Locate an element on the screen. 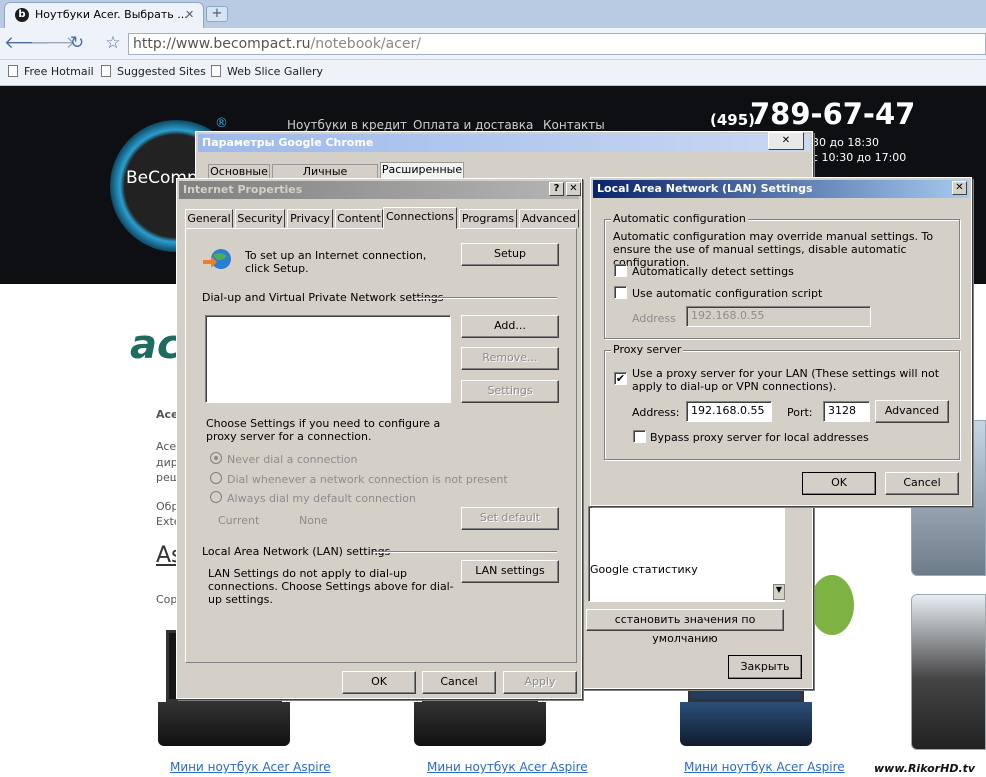 Image resolution: width=986 pixels, height=777 pixels. use-proxy-check: ✔ is located at coordinates (620, 378).